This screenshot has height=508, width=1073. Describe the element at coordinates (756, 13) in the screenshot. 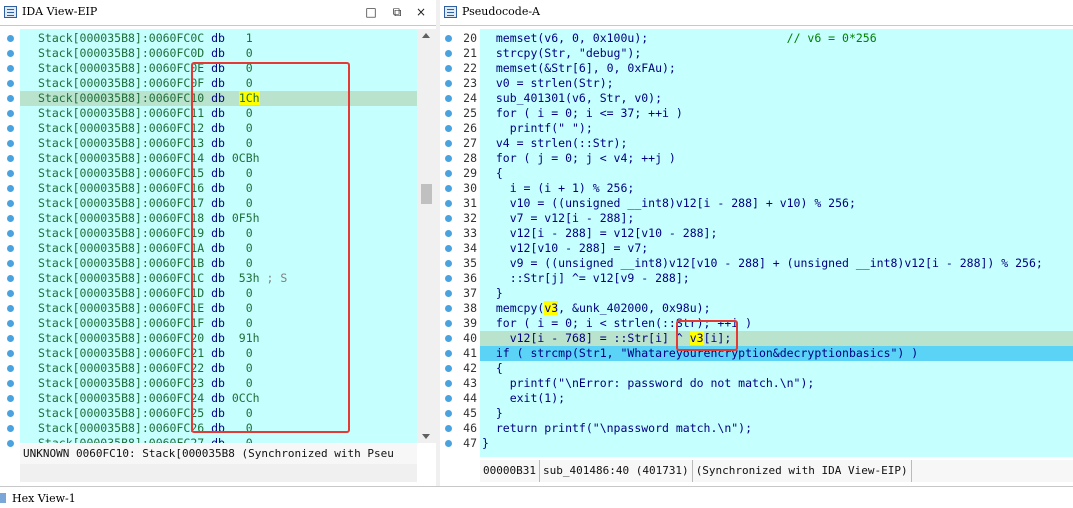

I see `pseudocode-titlebar: Pseudocode-A` at that location.